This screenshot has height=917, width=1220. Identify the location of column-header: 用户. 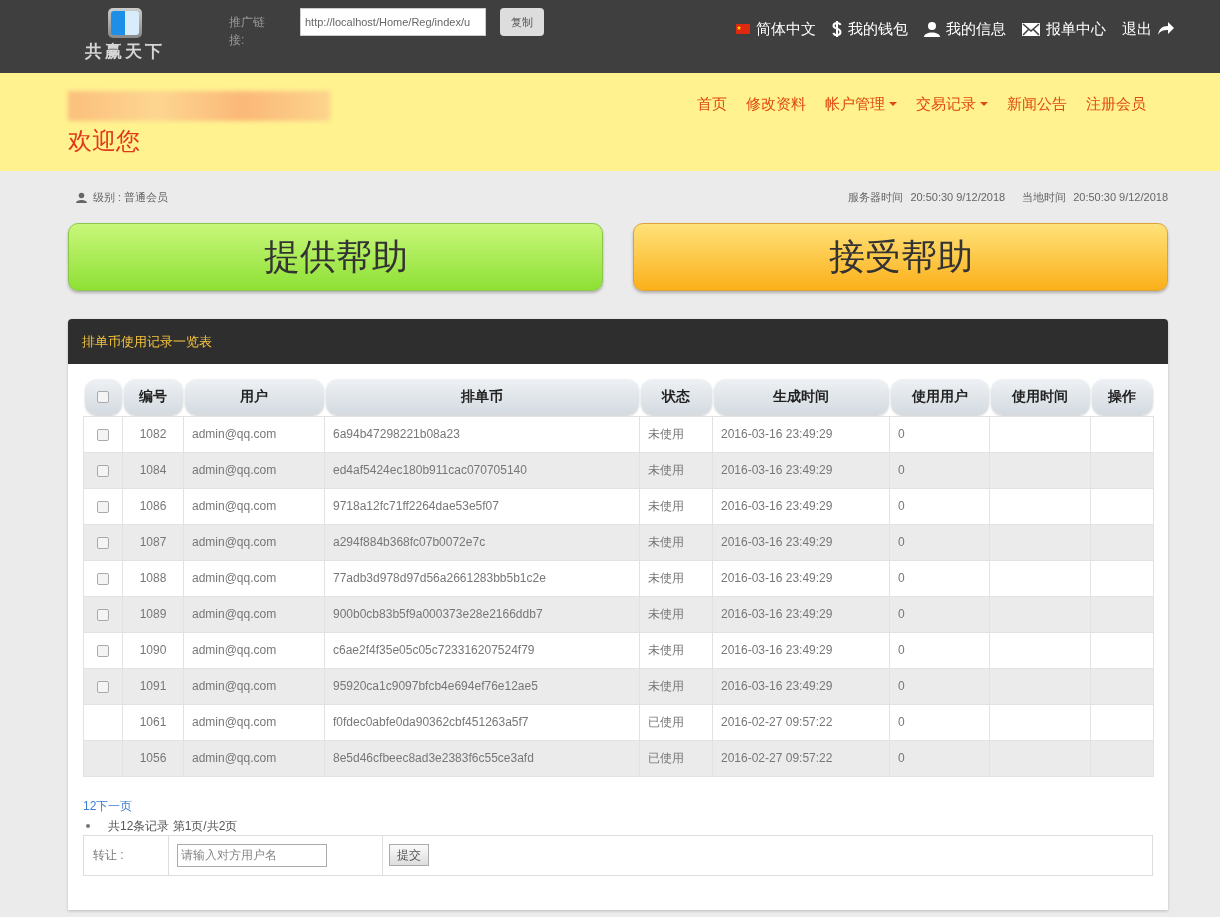
(254, 396).